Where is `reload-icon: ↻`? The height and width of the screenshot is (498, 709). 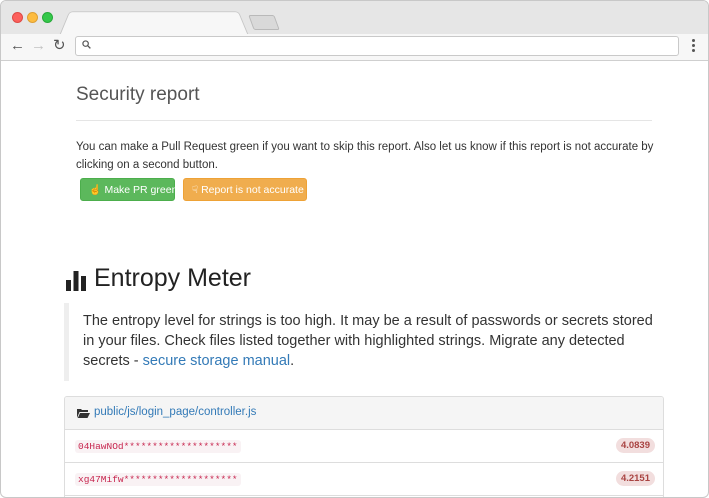 reload-icon: ↻ is located at coordinates (59, 46).